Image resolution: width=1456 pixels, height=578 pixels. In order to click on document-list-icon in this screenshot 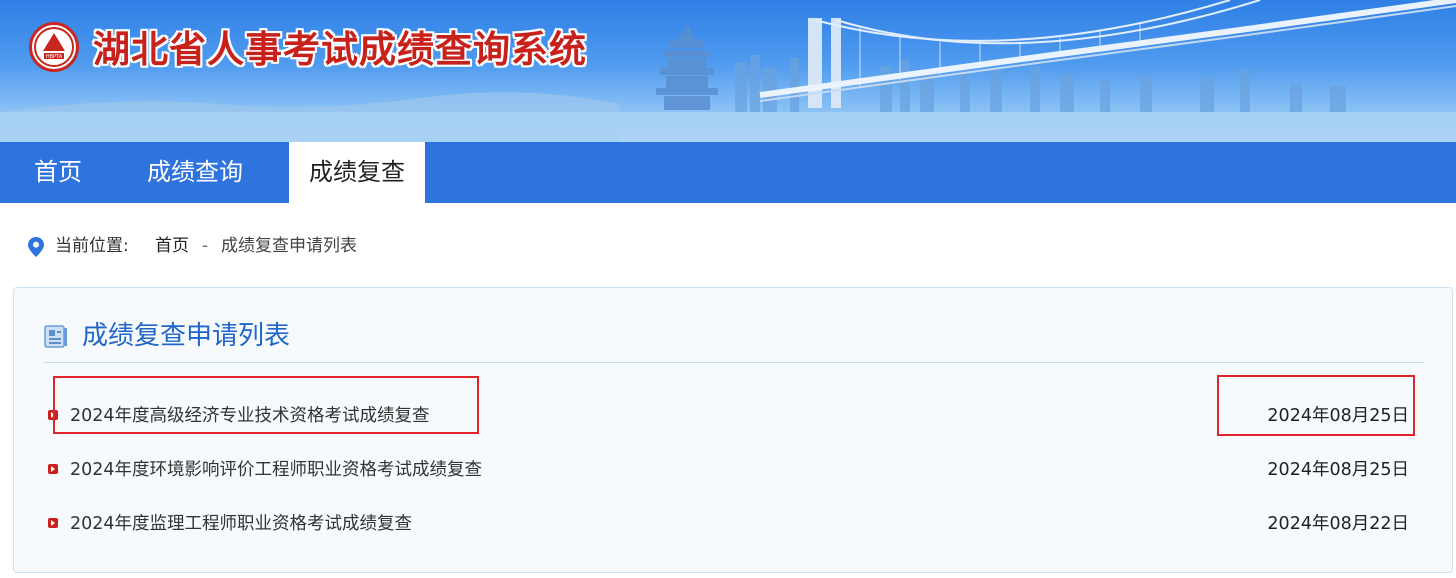, I will do `click(55, 336)`.